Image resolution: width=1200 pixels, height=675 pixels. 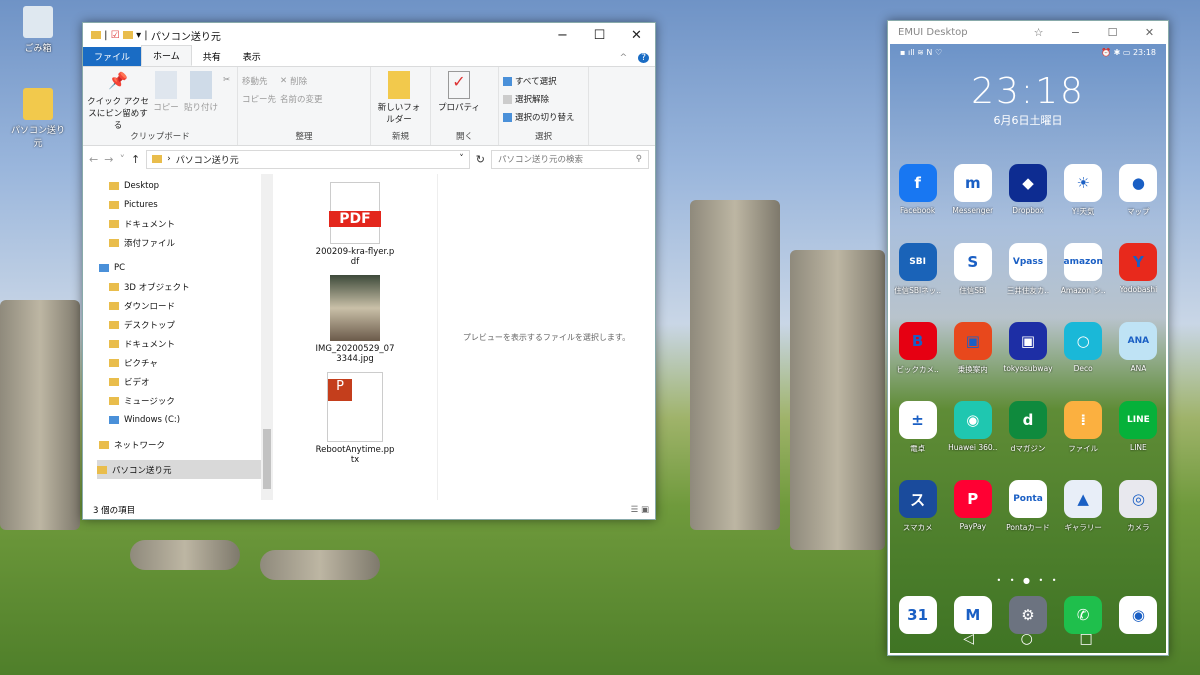 I want to click on recent-dropdown: ˅, so click(x=122, y=159).